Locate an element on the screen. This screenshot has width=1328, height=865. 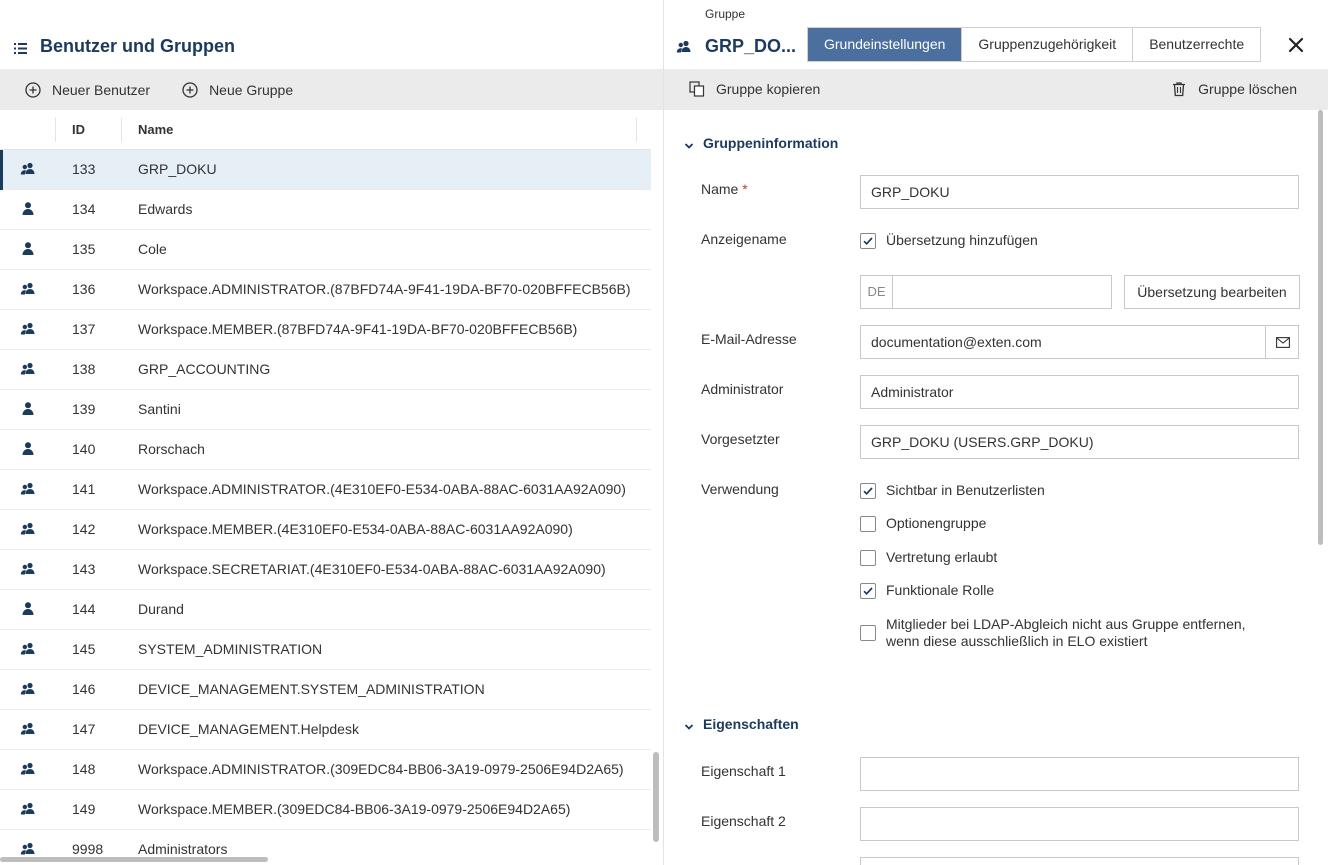
column-header-id: ID is located at coordinates (78, 129).